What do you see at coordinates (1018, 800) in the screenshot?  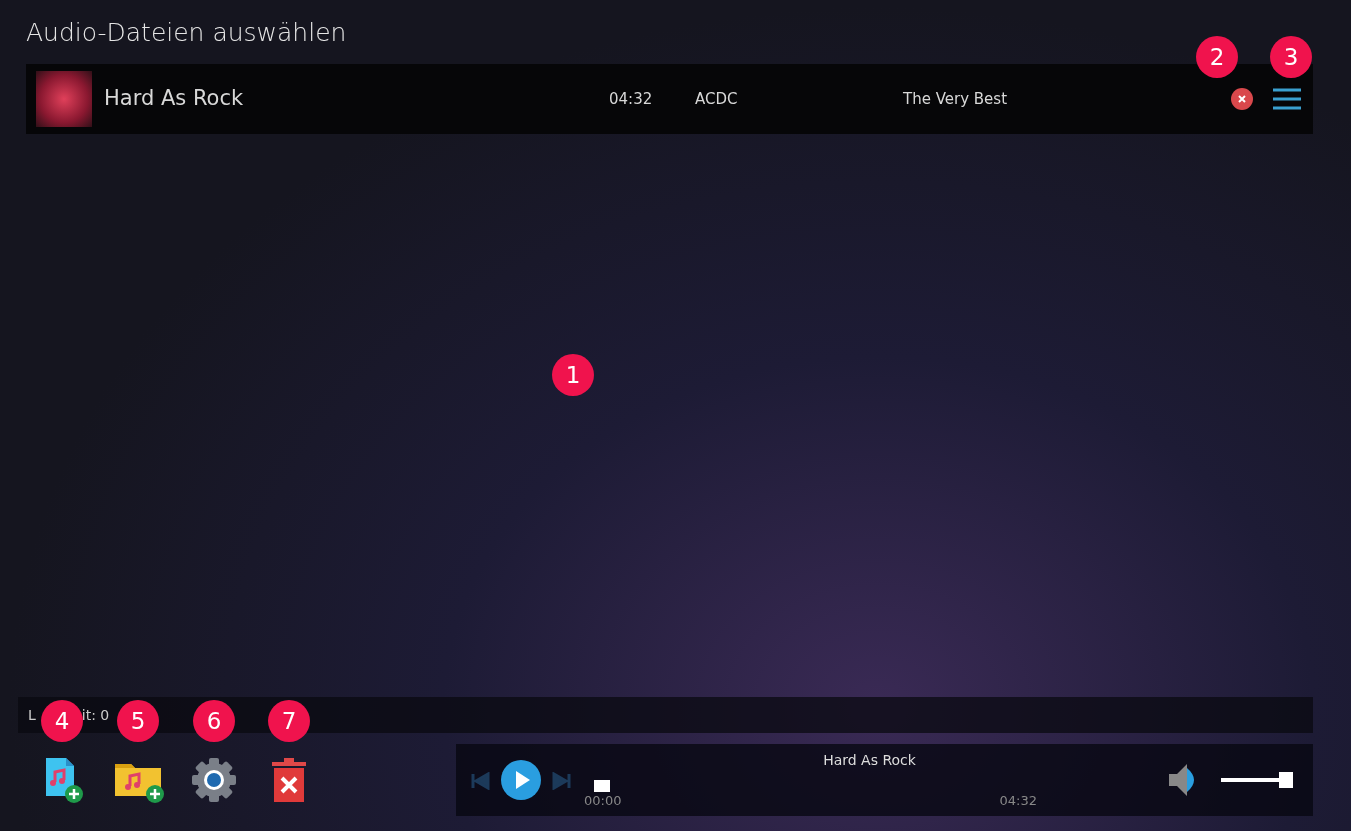 I see `total-time: 04:32` at bounding box center [1018, 800].